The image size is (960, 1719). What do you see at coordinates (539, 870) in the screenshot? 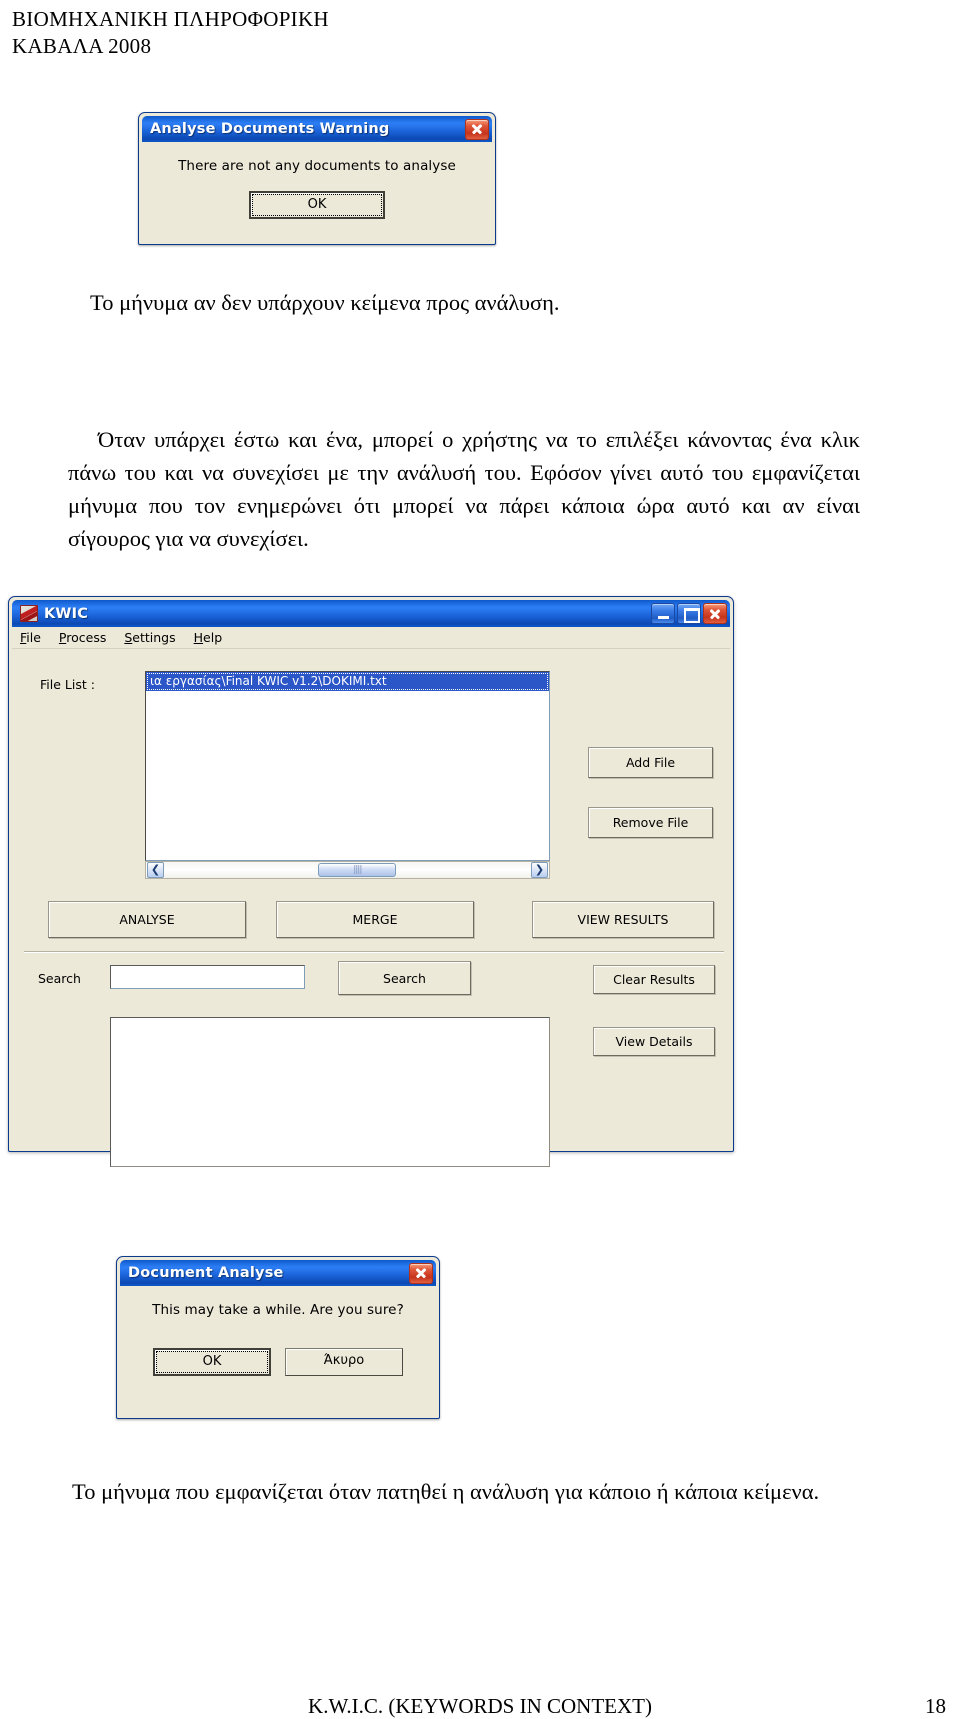
I see `chevron-right-icon: ❯` at bounding box center [539, 870].